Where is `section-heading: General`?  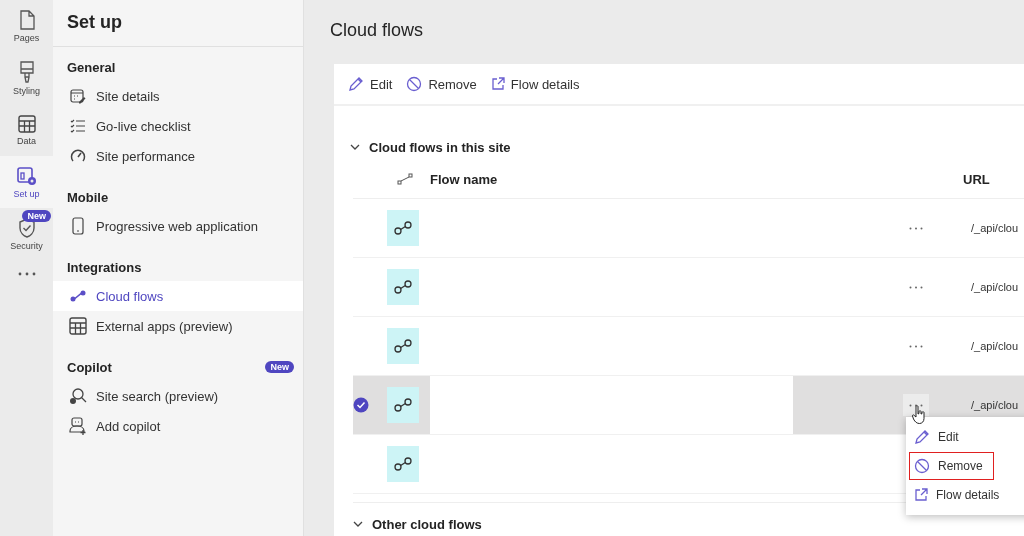
section-heading: General is located at coordinates (91, 67).